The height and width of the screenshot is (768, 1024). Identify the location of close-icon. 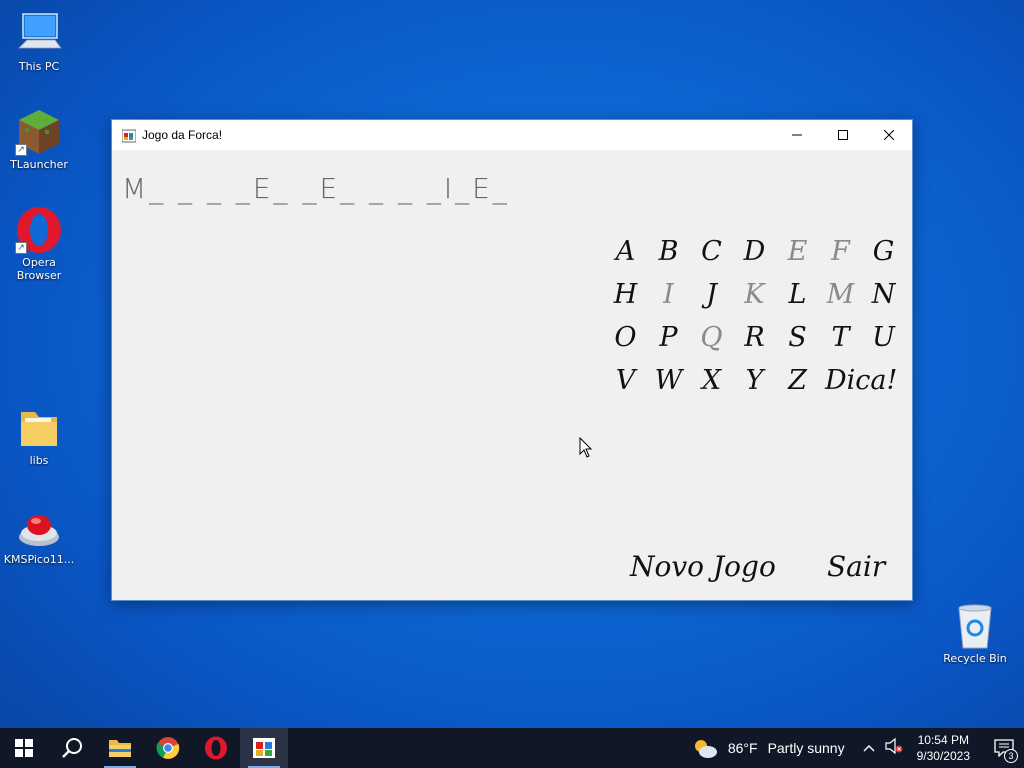
(889, 135).